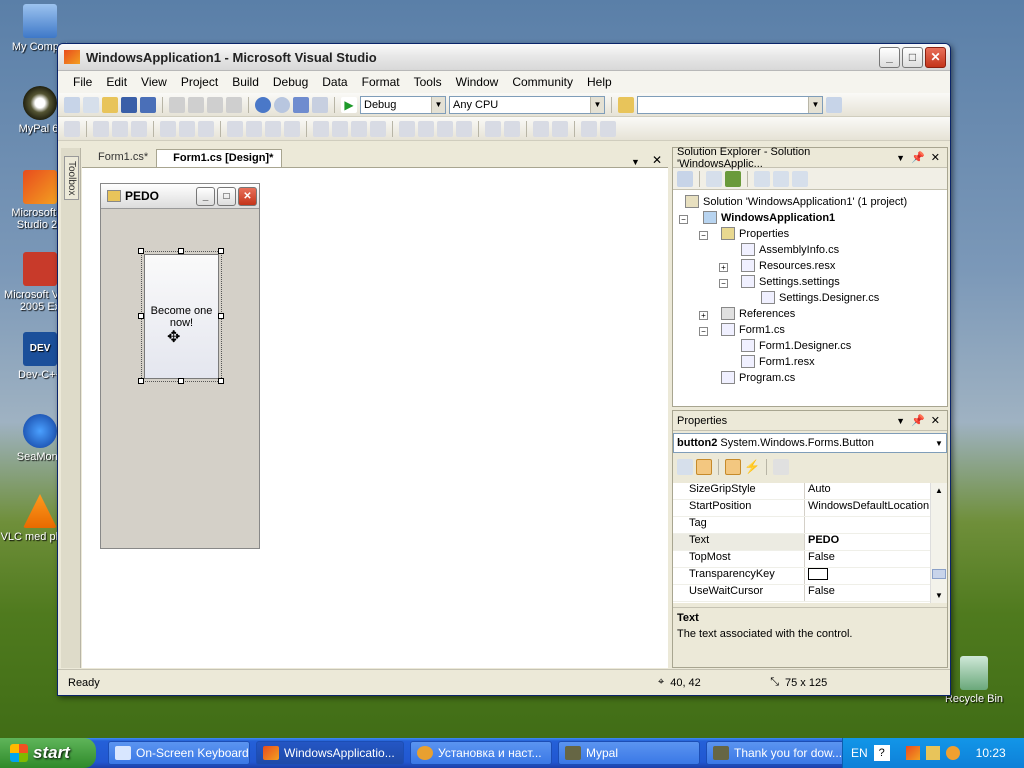  What do you see at coordinates (802, 491) in the screenshot?
I see `property-row: SizeGripStyle Auto` at bounding box center [802, 491].